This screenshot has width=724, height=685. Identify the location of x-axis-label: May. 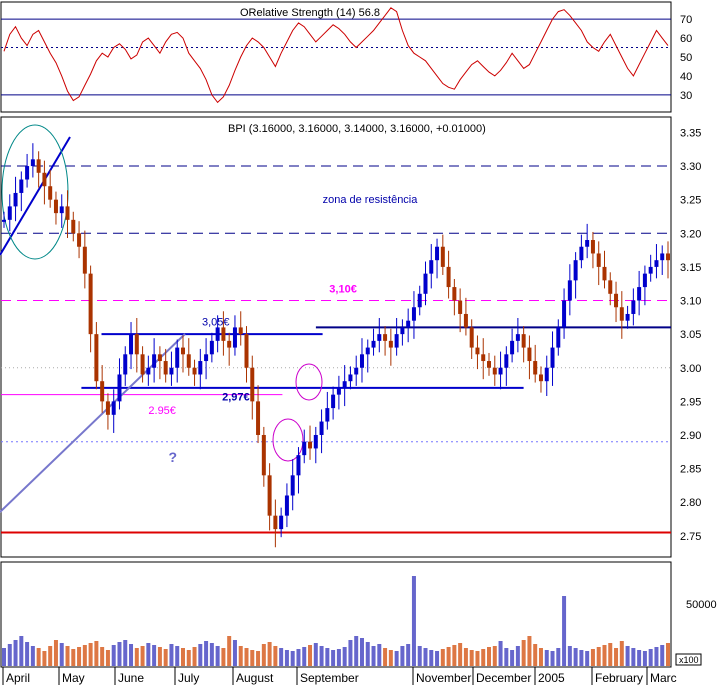
(73, 678).